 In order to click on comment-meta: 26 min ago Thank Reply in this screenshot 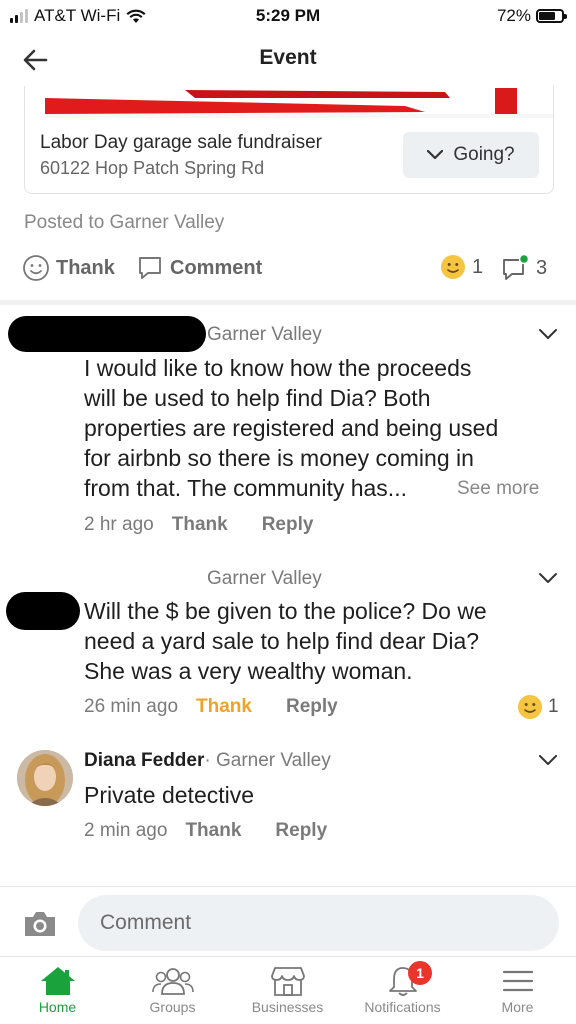, I will do `click(211, 707)`.